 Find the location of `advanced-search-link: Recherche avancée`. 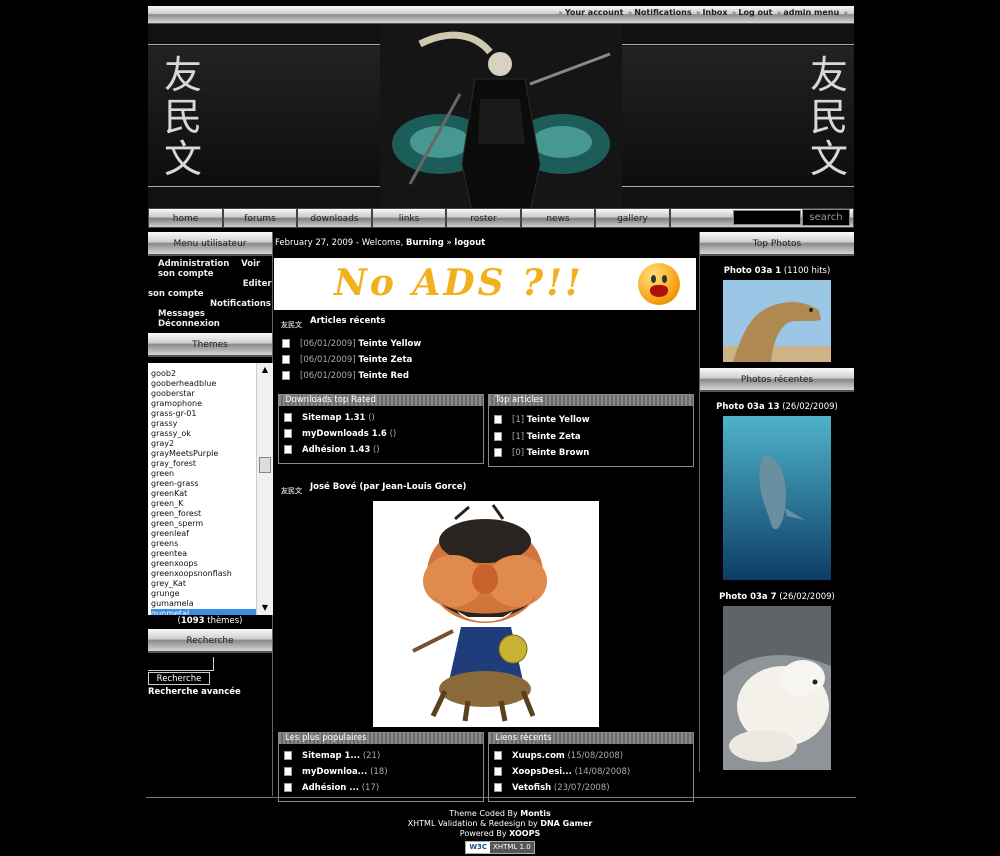

advanced-search-link: Recherche avancée is located at coordinates (210, 692).